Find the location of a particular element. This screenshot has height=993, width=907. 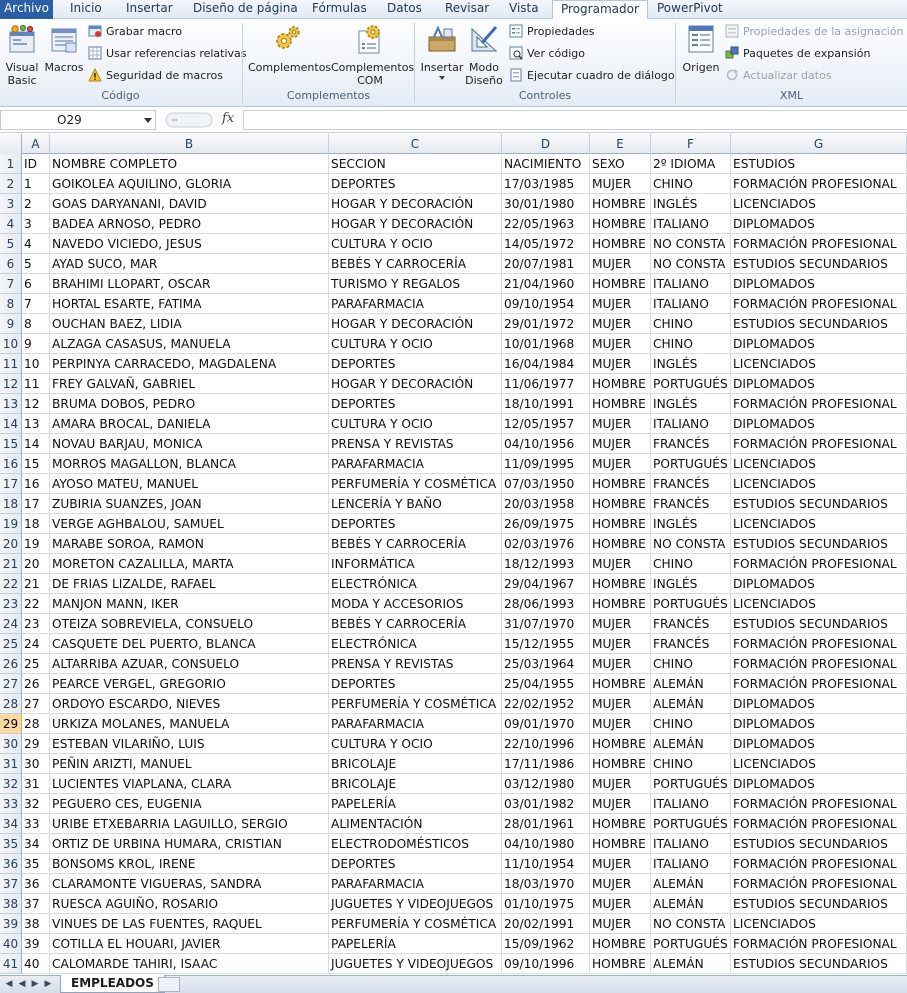

cell-e18: HOMBRE is located at coordinates (620, 504).